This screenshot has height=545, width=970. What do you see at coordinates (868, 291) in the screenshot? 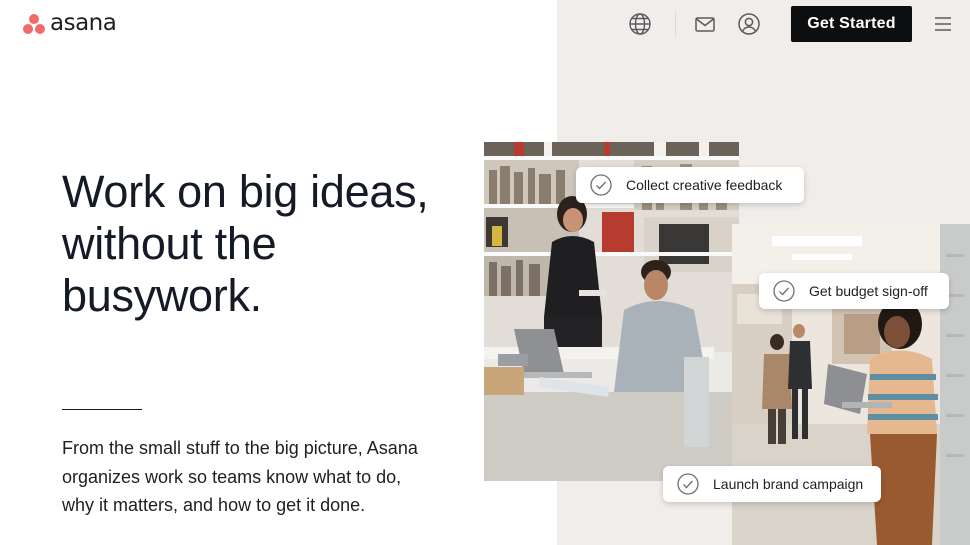
I see `task-label: Get budget sign-off` at bounding box center [868, 291].